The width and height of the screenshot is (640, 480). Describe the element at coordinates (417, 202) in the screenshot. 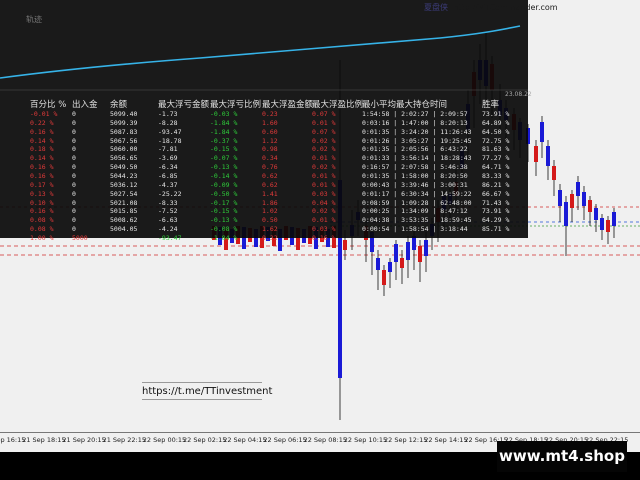

I see `stats-cell: 0:08:59 | 1:09:28 | 62:48:00` at that location.